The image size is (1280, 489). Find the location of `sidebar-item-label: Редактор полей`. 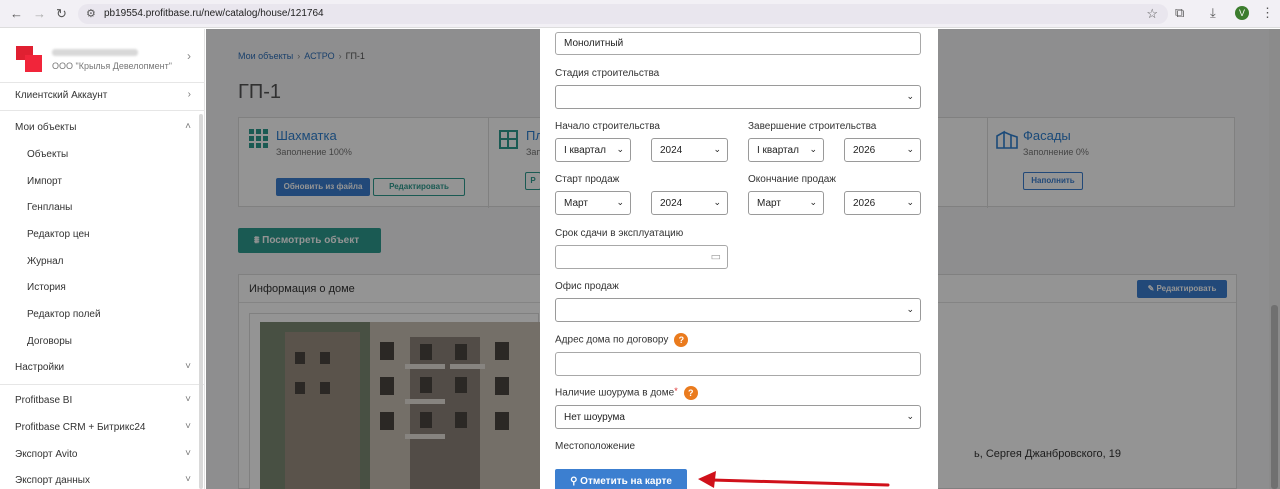

sidebar-item-label: Редактор полей is located at coordinates (64, 314).